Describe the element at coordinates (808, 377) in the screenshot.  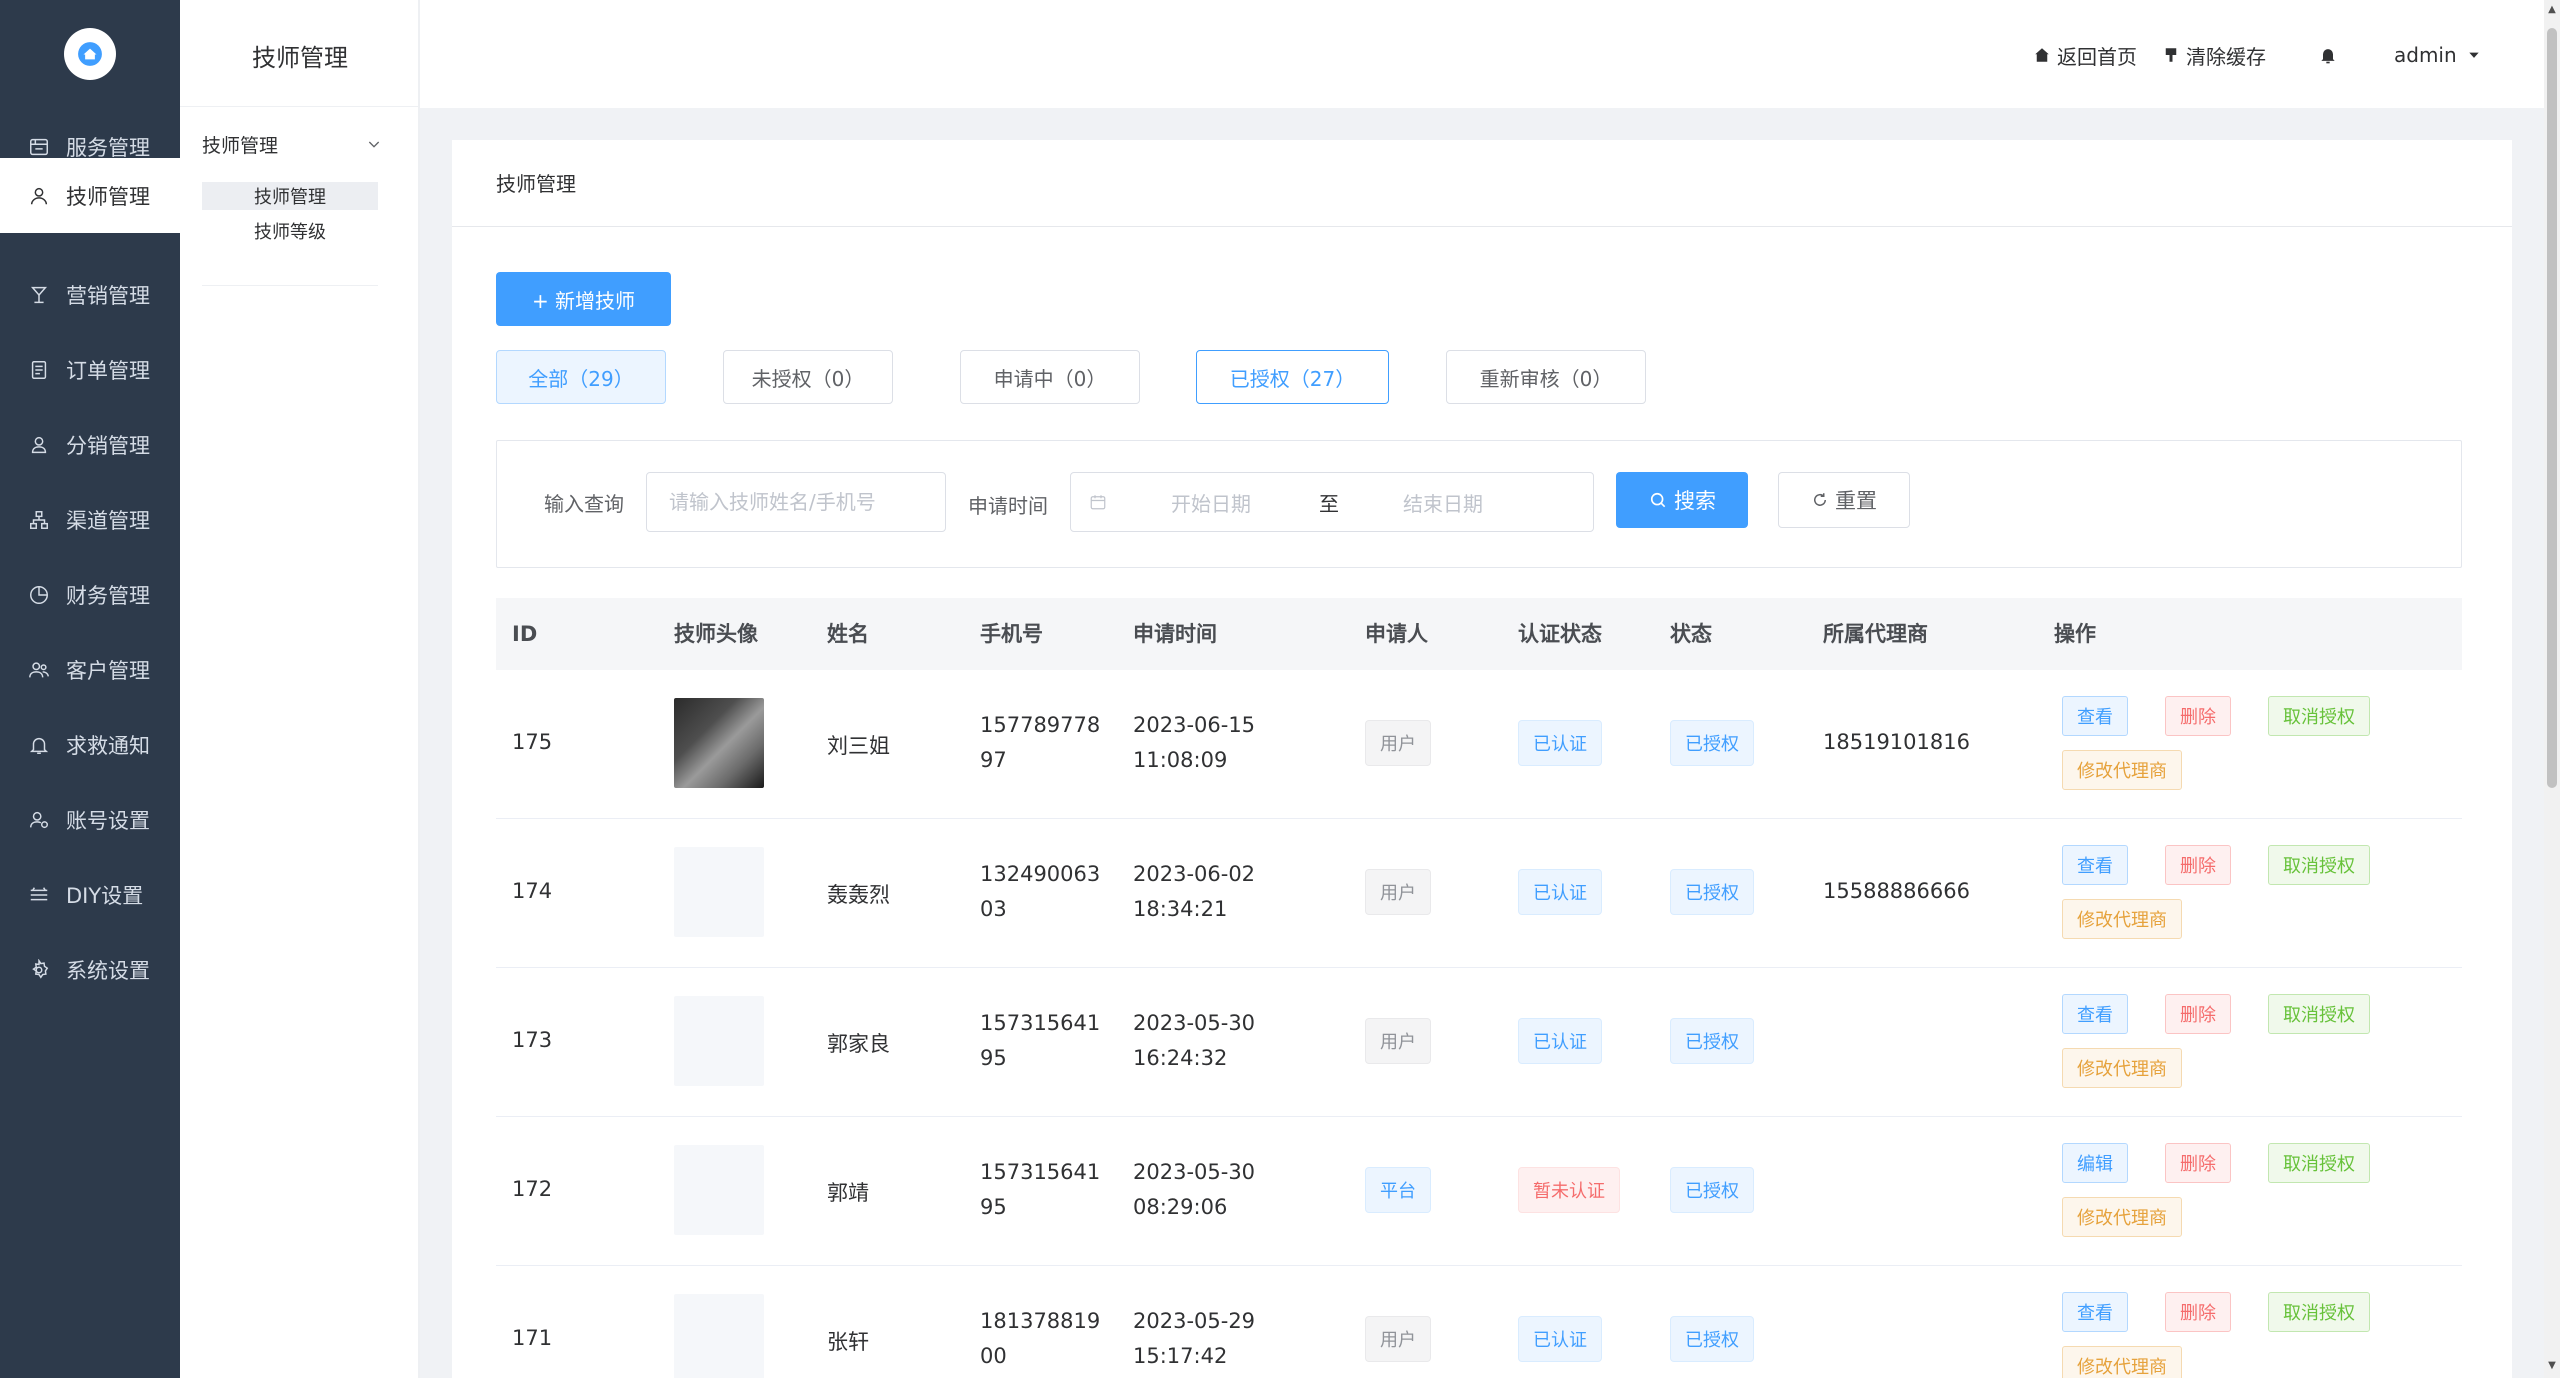
I see `tab-unauthorized: 未授权（0）` at that location.